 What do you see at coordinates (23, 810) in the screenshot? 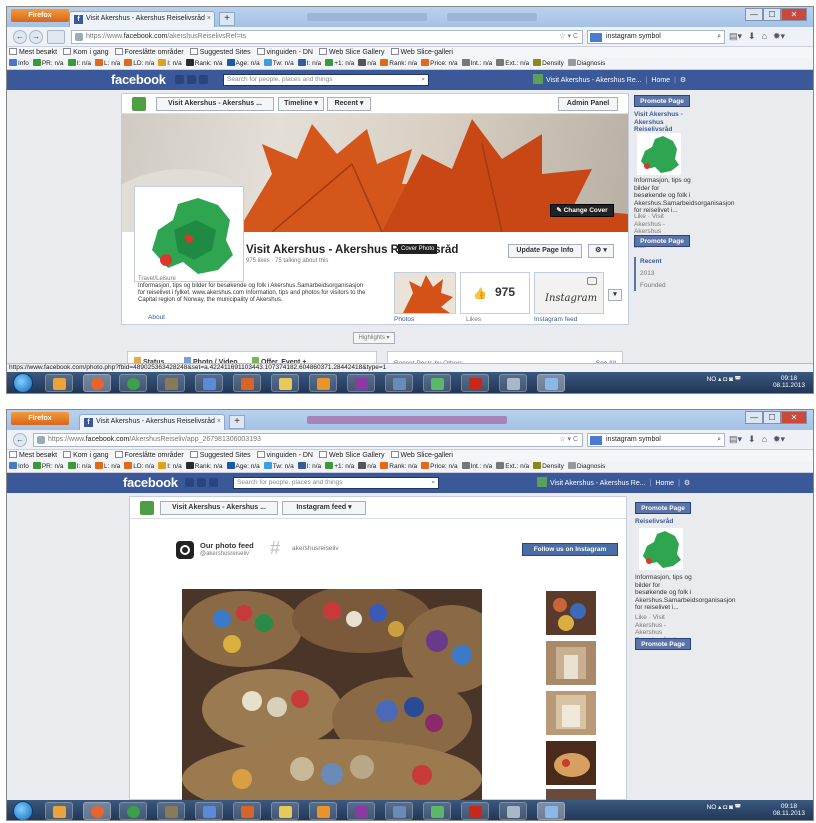
I see `start-button` at bounding box center [23, 810].